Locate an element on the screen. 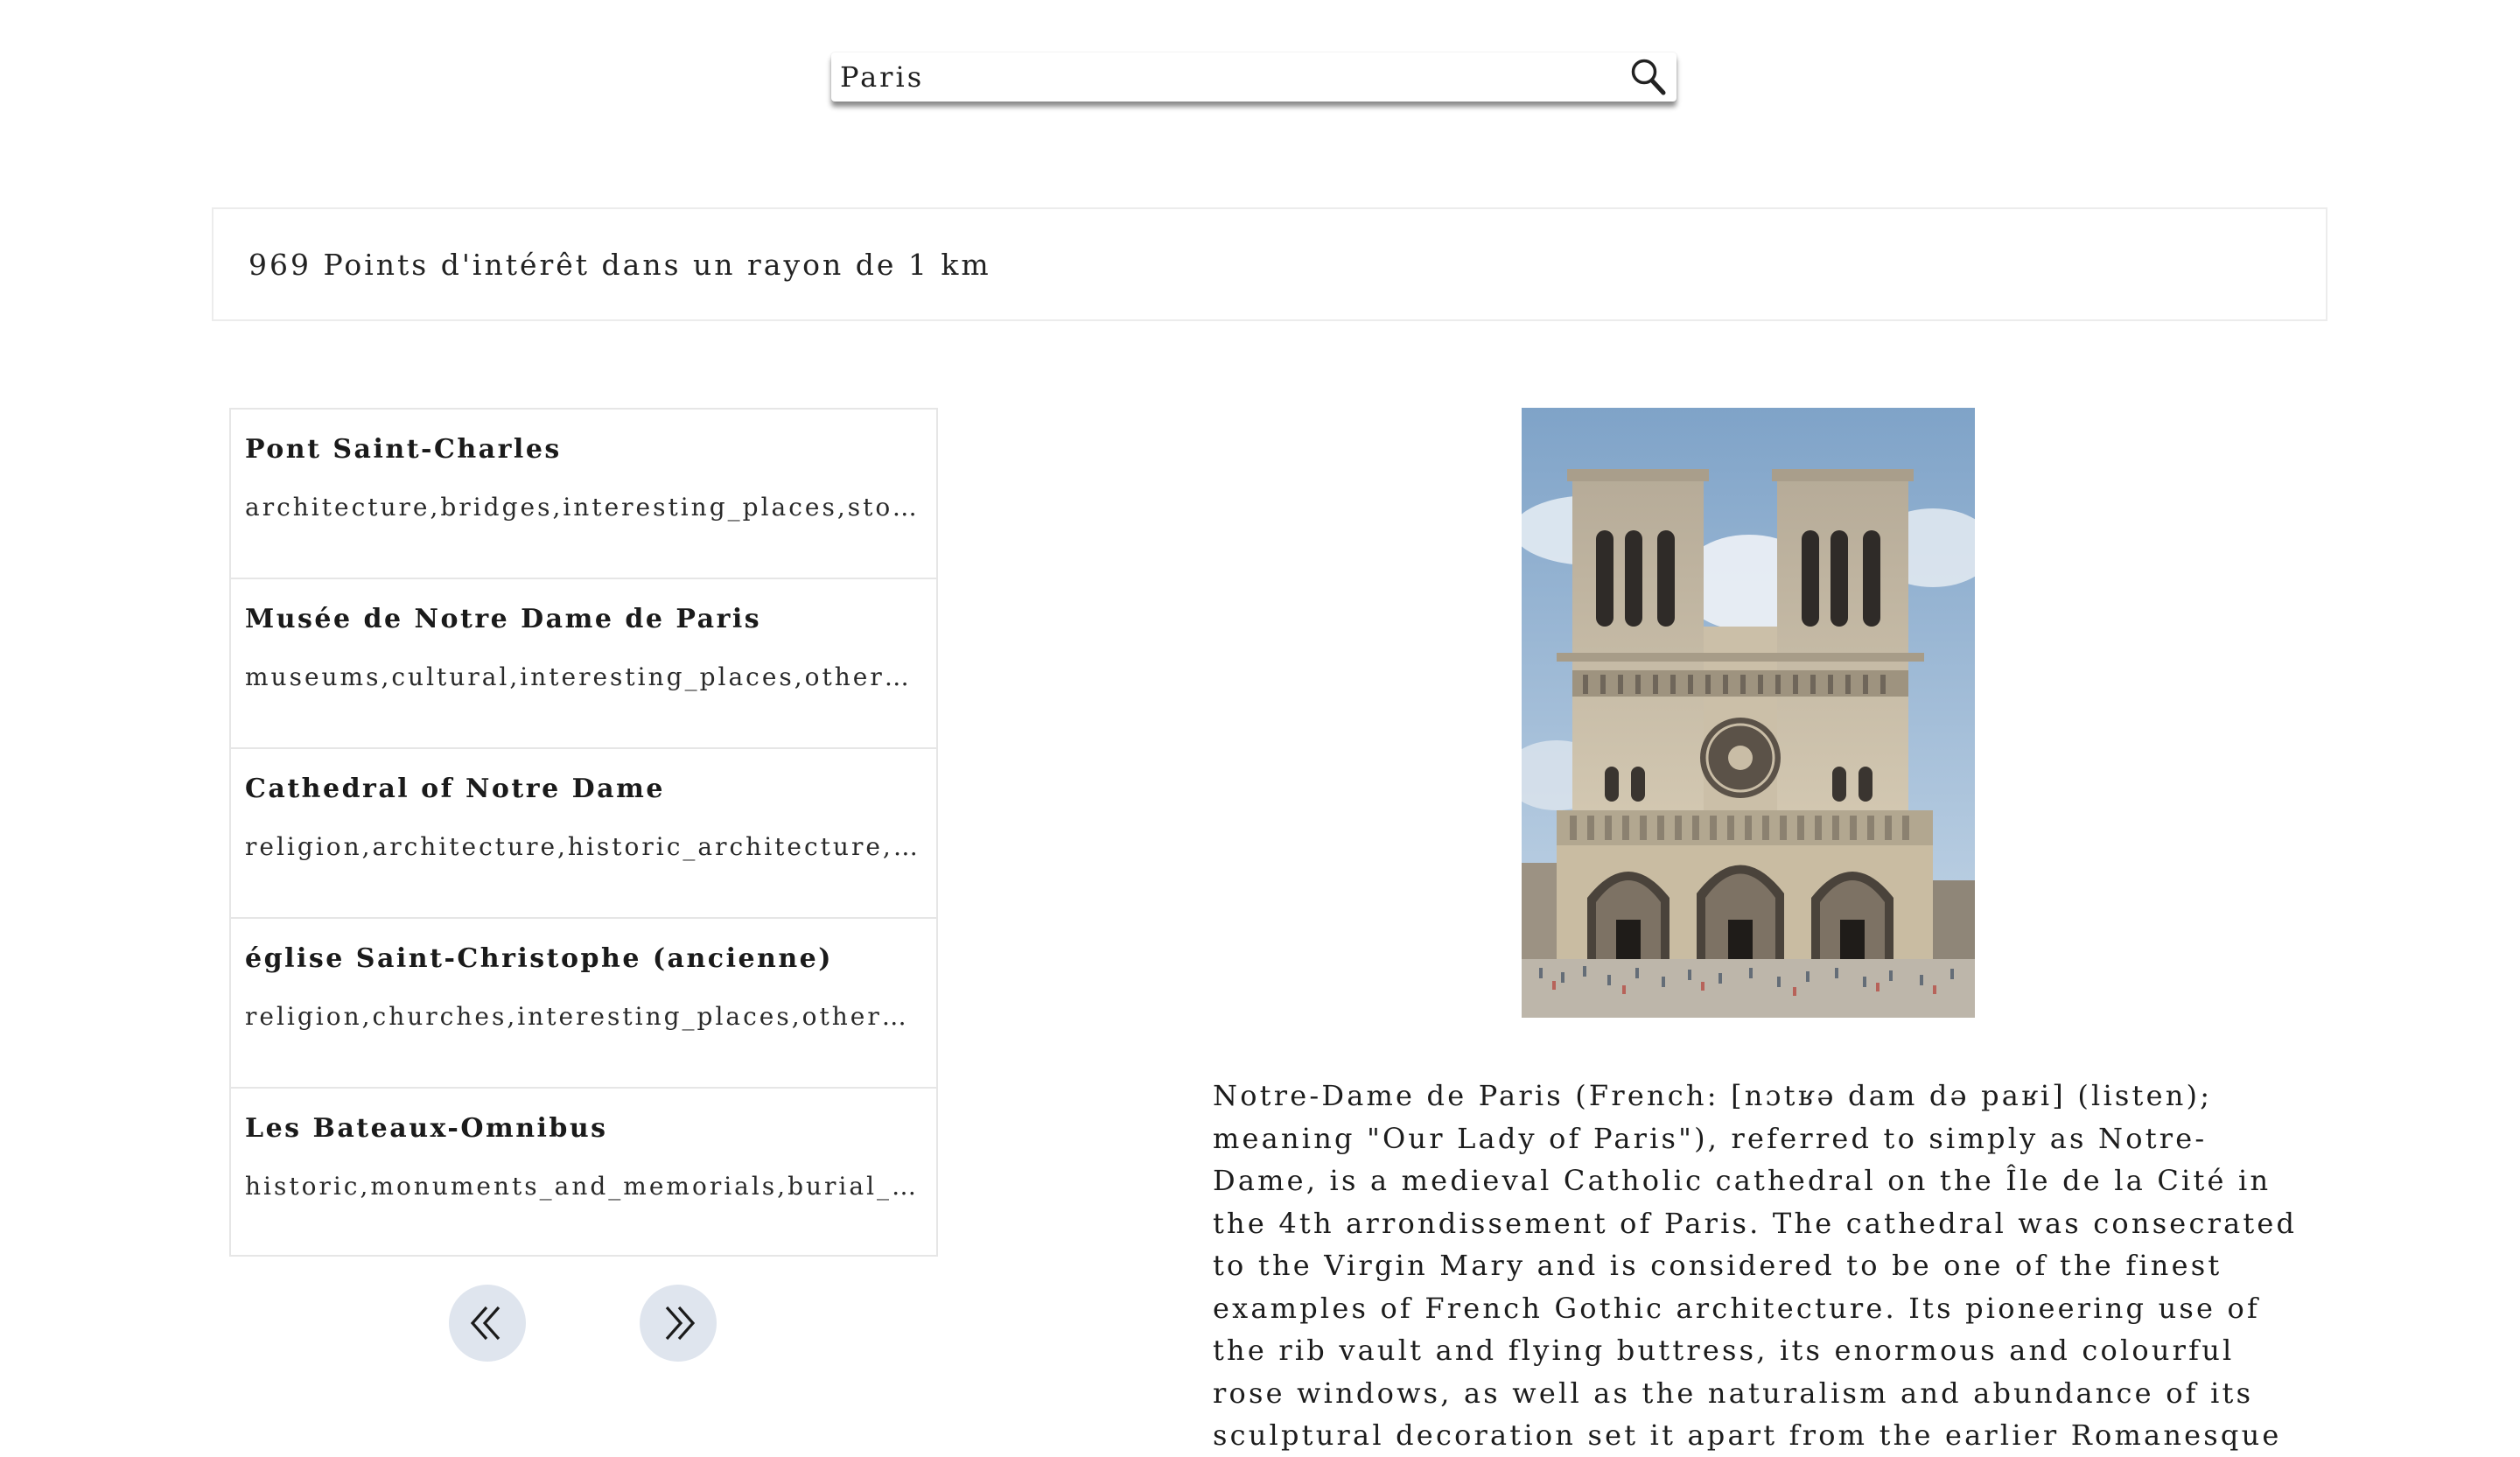 The height and width of the screenshot is (1457, 2520). previous-page-button is located at coordinates (487, 1323).